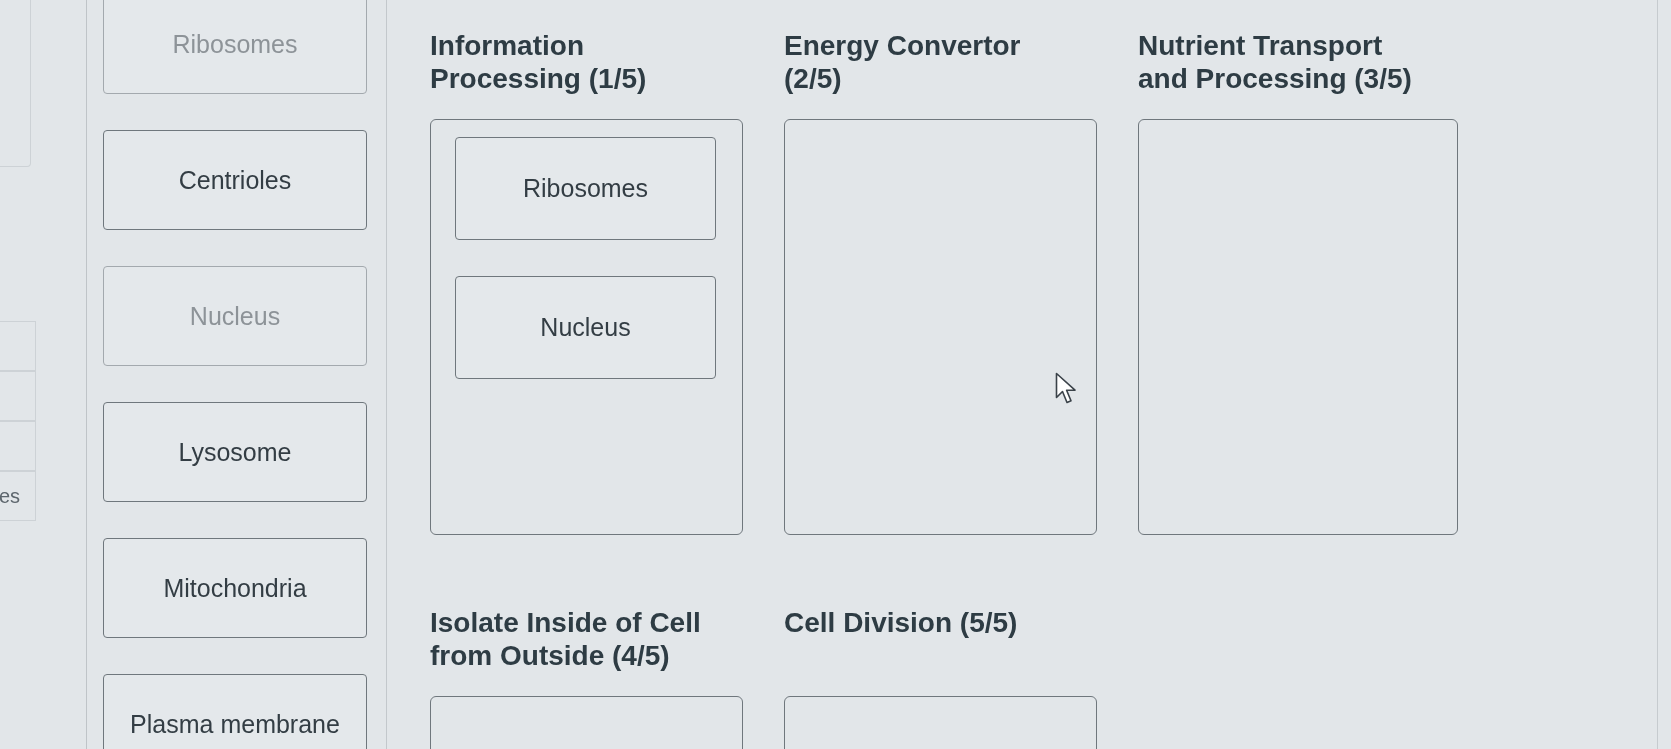  Describe the element at coordinates (539, 62) in the screenshot. I see `category-heading: Information Processing (1/5)` at that location.